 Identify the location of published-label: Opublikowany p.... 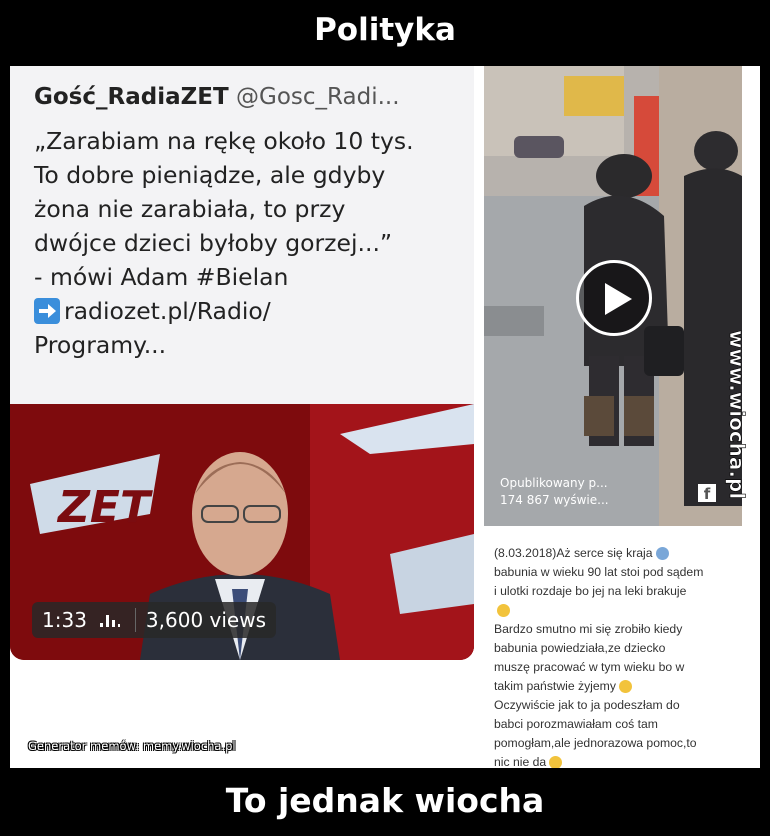
(554, 483).